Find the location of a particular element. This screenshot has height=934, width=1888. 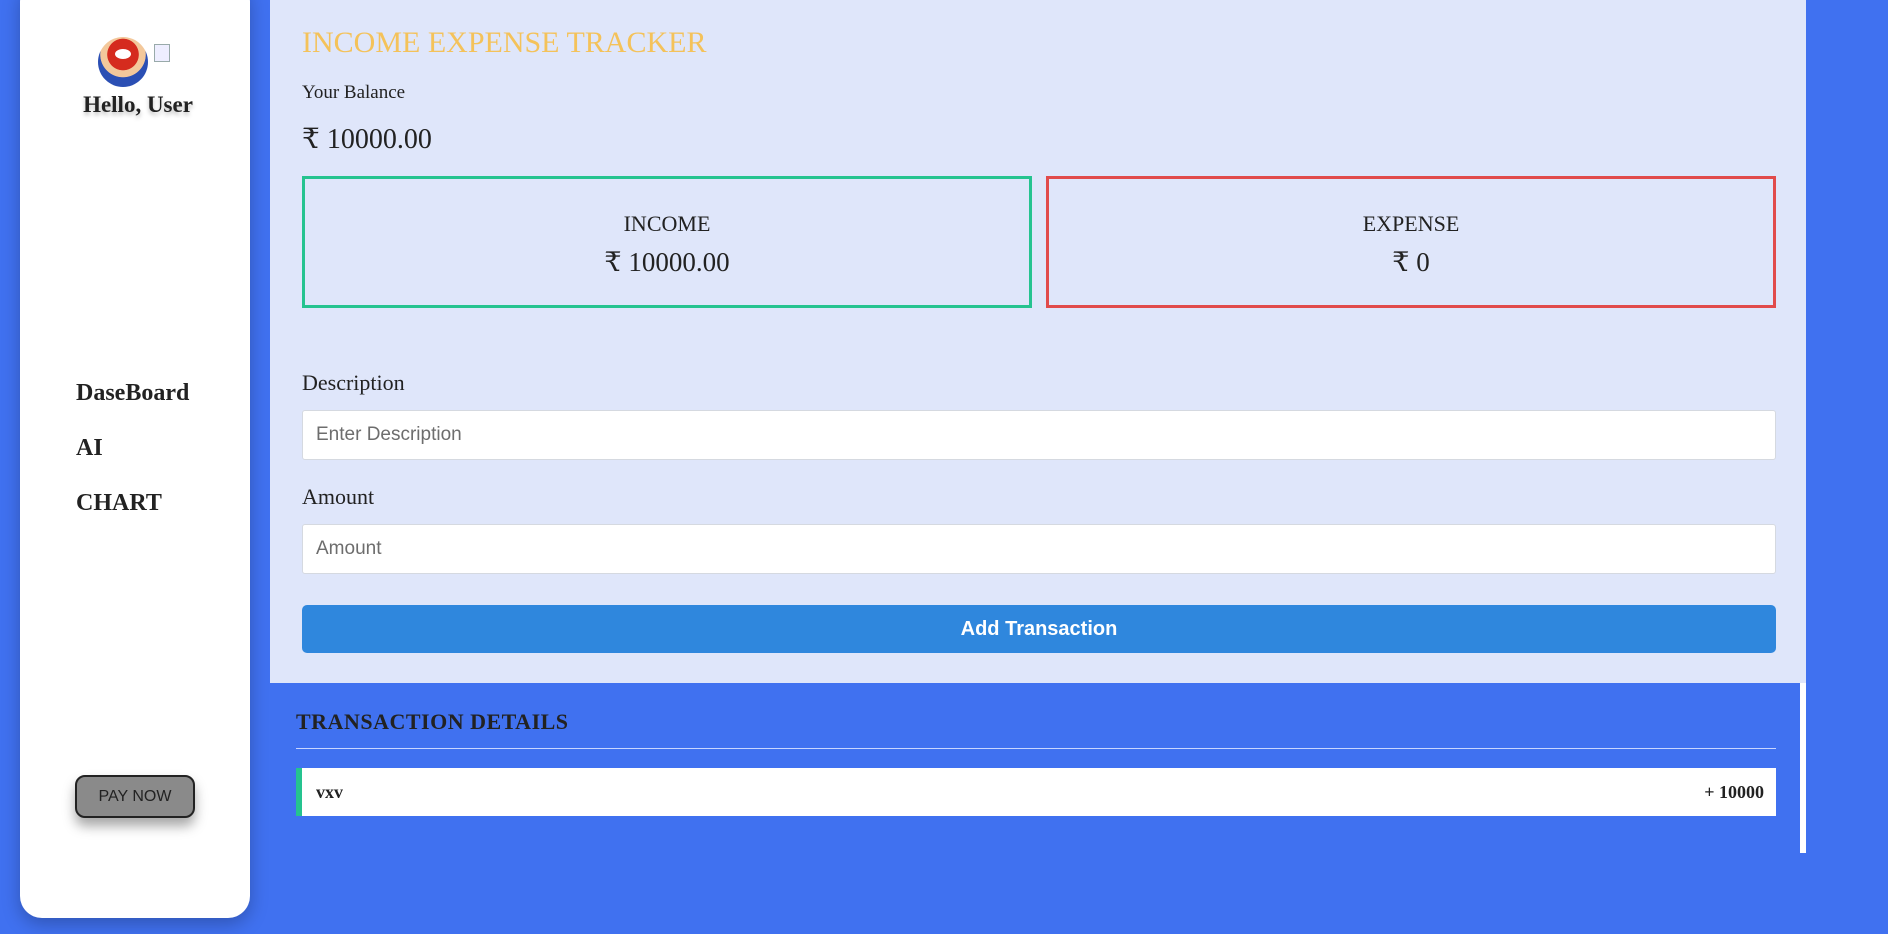

amount-label: Amount is located at coordinates (338, 496).